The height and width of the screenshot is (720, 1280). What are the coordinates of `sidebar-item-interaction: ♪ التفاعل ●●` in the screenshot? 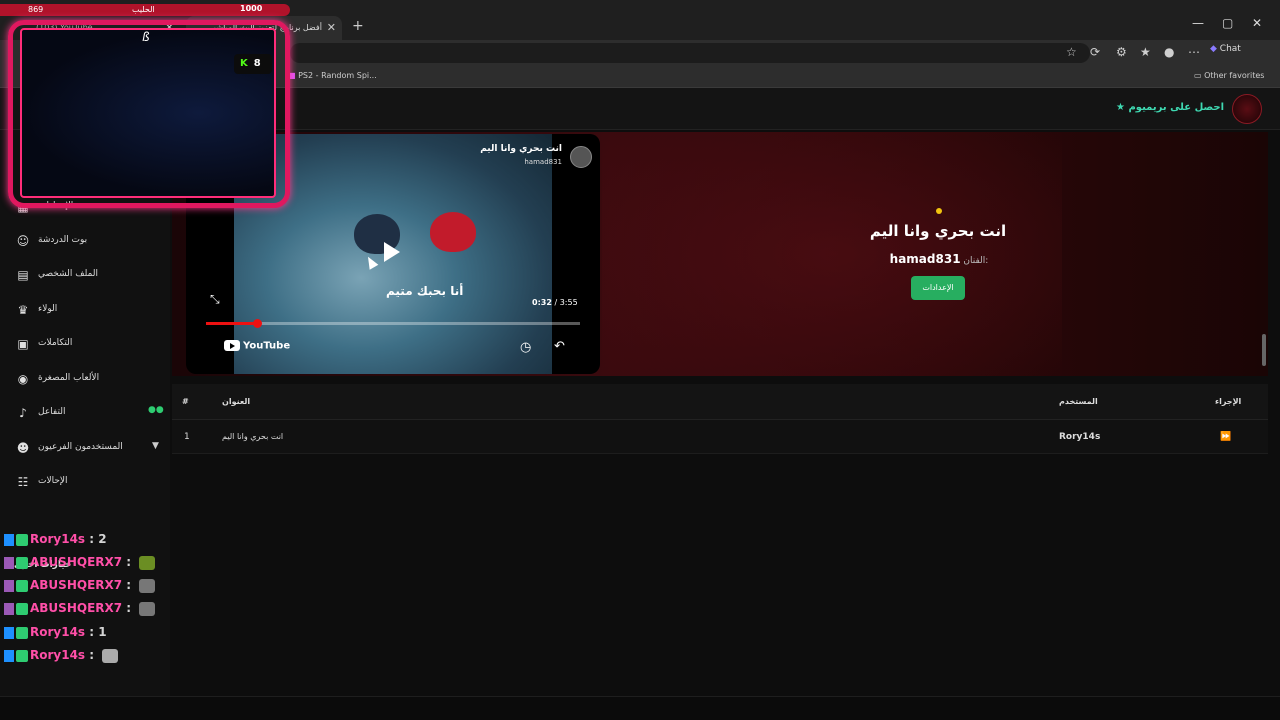 It's located at (85, 413).